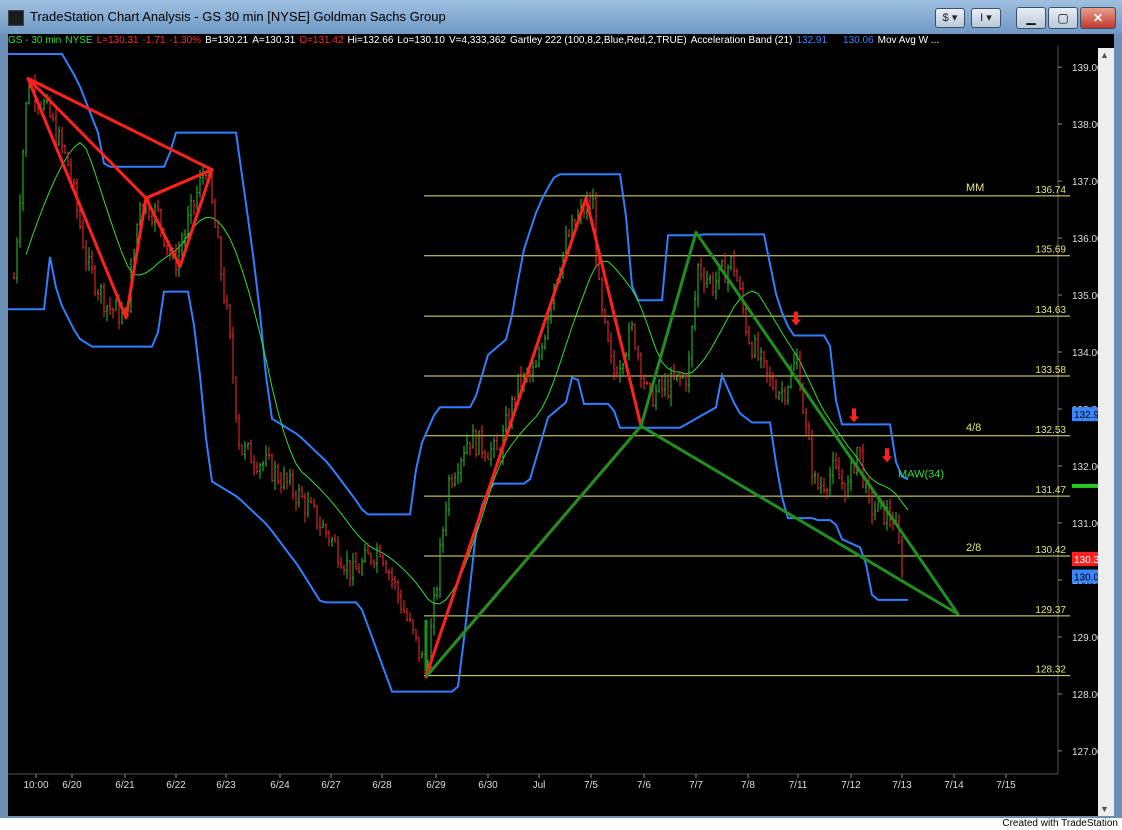  I want to click on open-price: O=131.42, so click(321, 40).